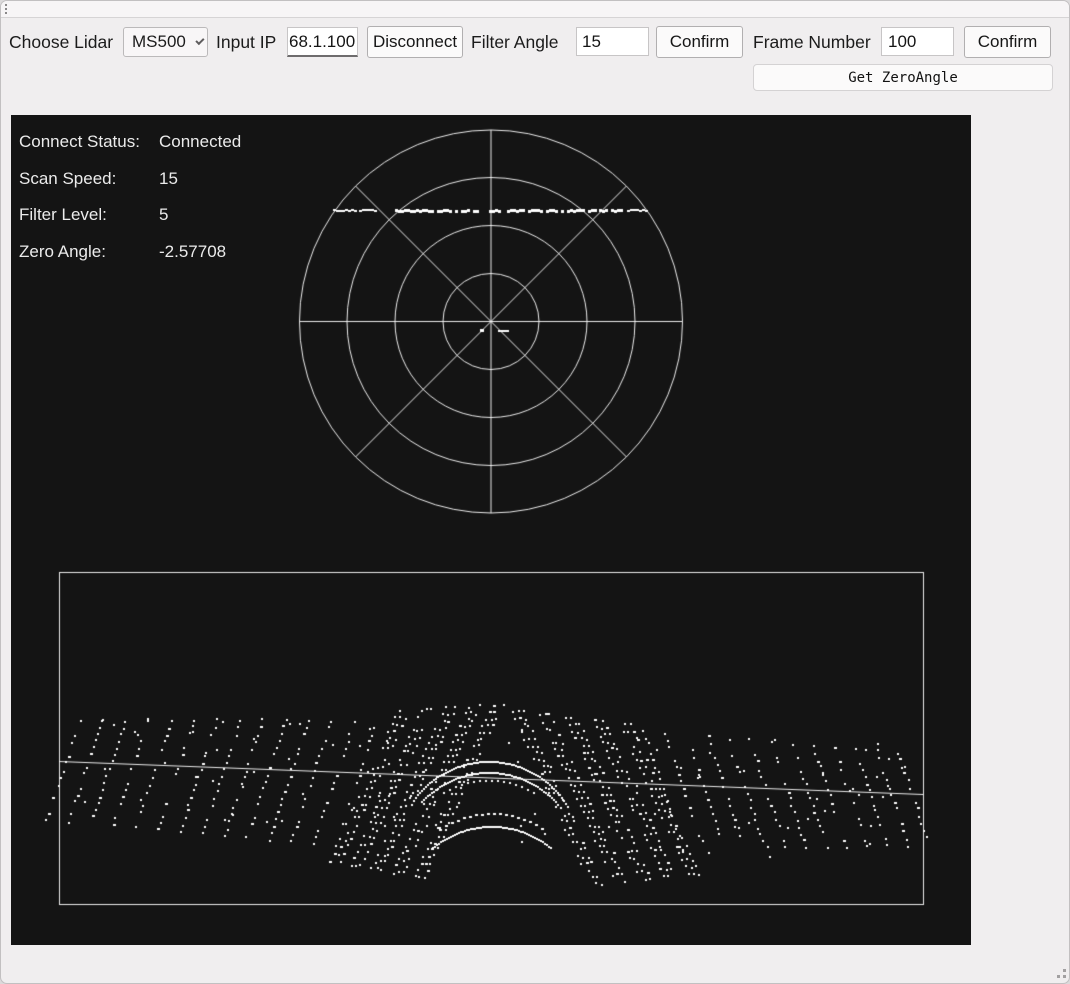 The height and width of the screenshot is (984, 1070). Describe the element at coordinates (63, 214) in the screenshot. I see `status-filter-level-label: Filter Level:` at that location.